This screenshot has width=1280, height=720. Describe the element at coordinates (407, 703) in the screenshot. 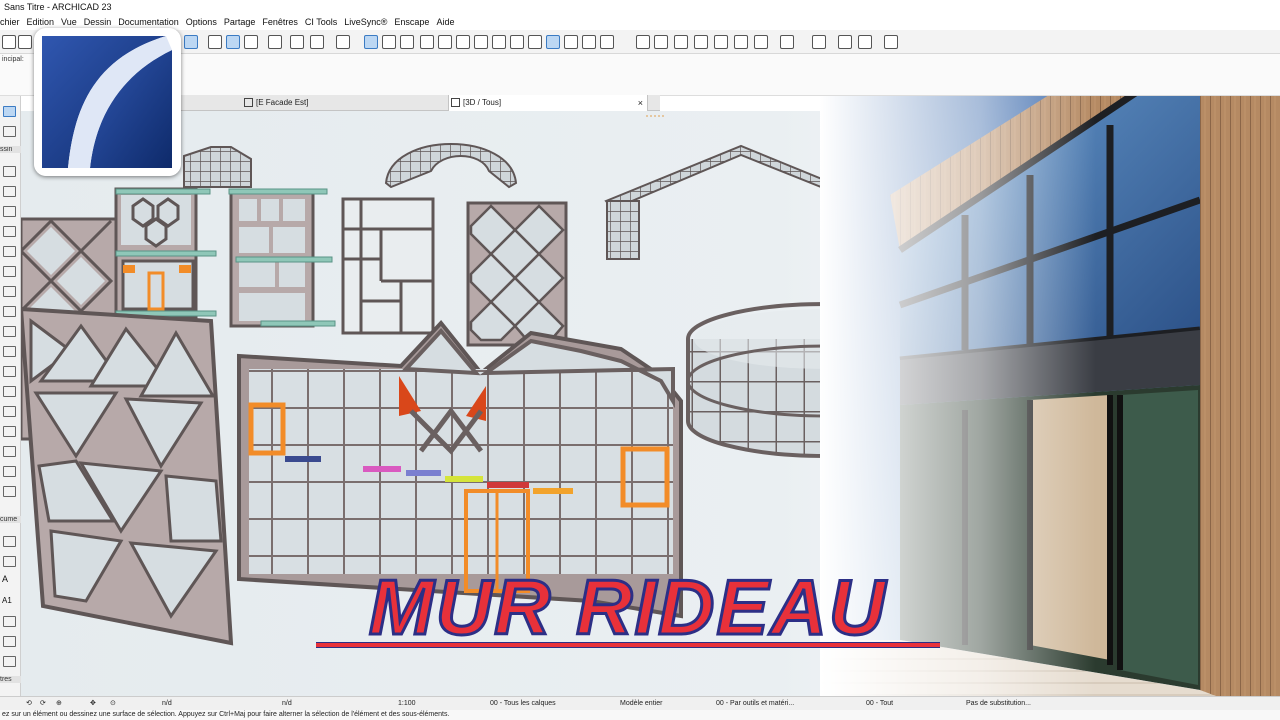

I see `scale-value: 1:100` at that location.